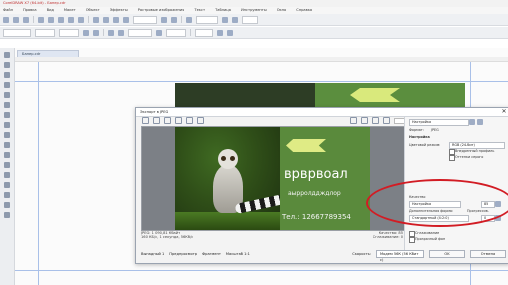  What do you see at coordinates (7, 195) in the screenshot?
I see `eyedropper-tool-icon` at bounding box center [7, 195].